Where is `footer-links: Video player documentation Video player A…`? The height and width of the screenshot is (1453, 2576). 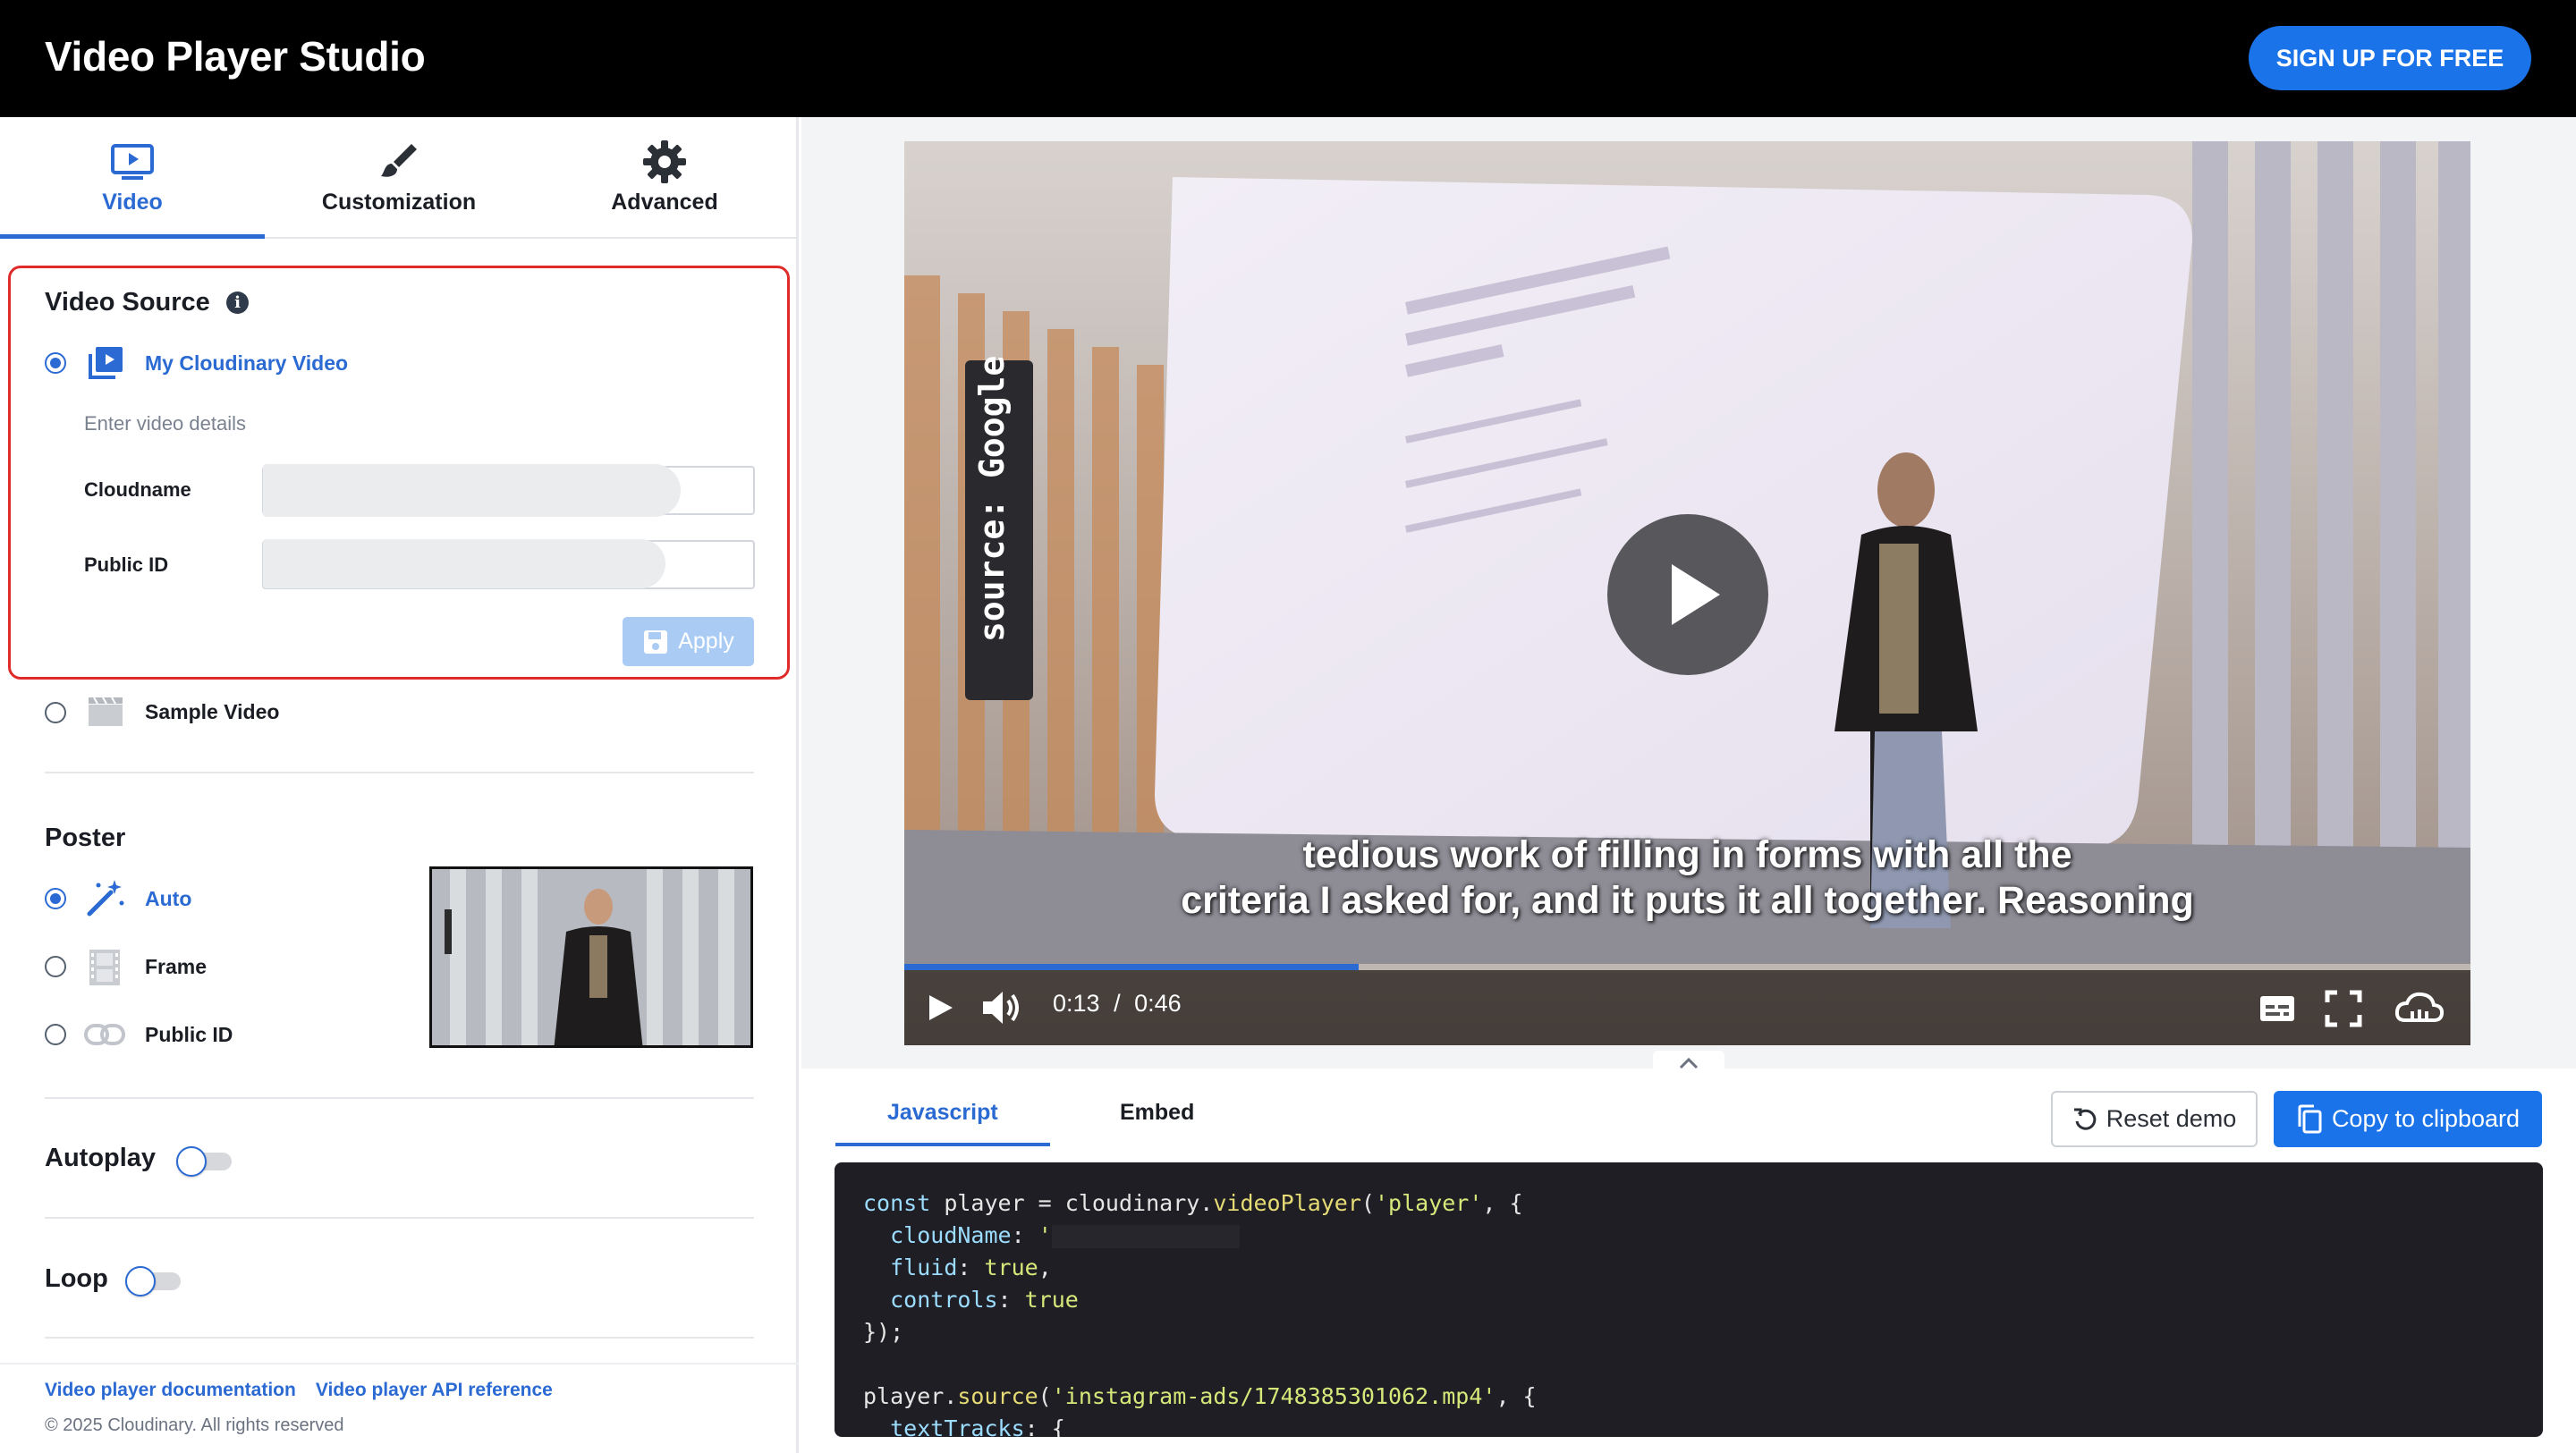 footer-links: Video player documentation Video player A… is located at coordinates (308, 1390).